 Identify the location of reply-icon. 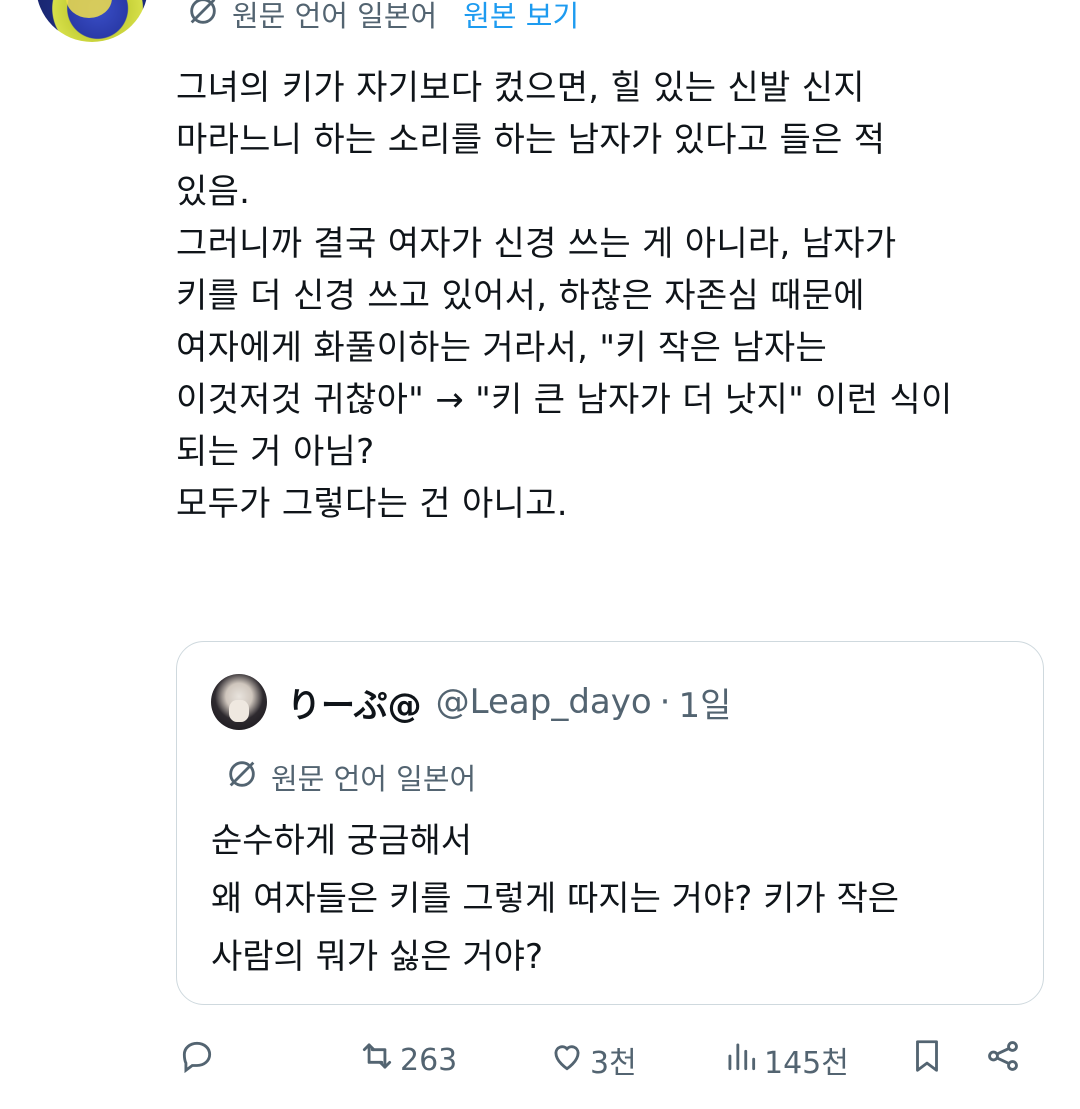
(197, 1060).